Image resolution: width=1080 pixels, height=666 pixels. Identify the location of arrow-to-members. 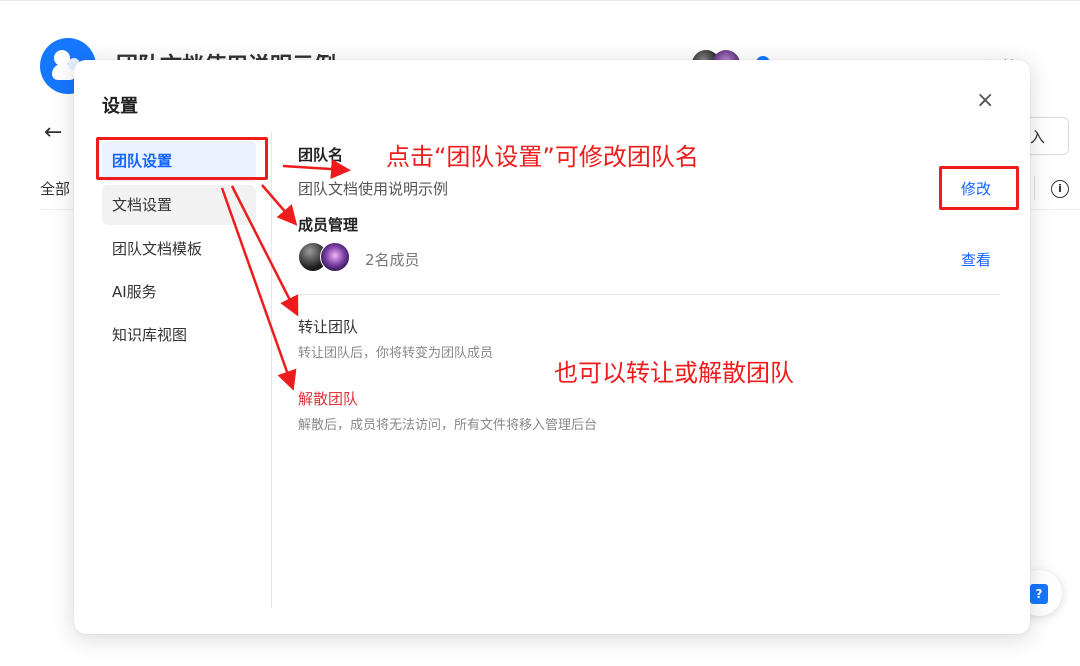
(279, 205).